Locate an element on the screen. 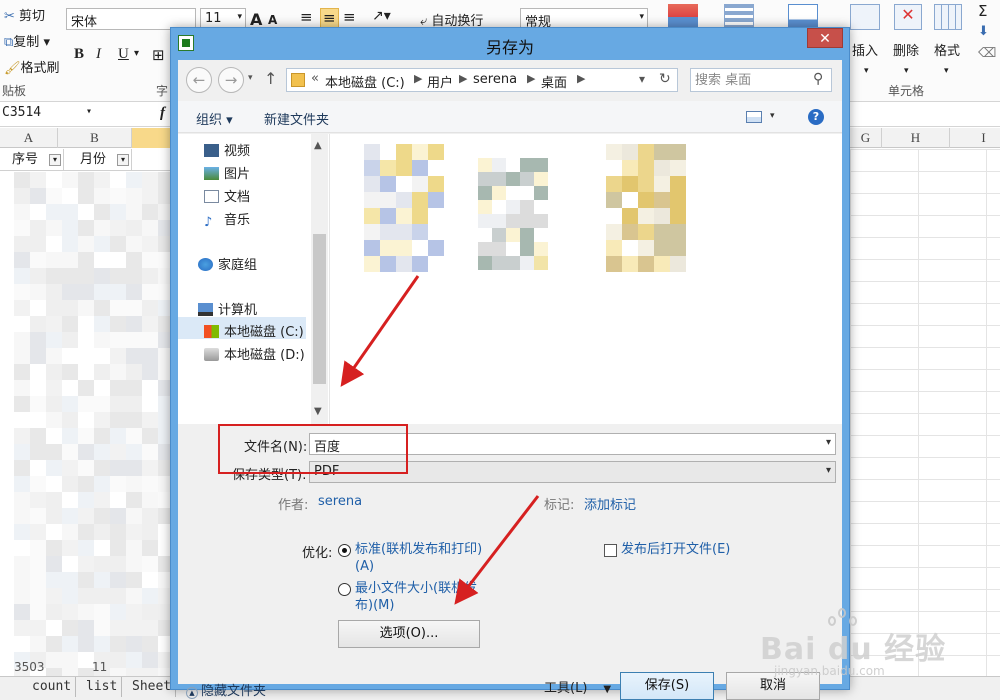 The width and height of the screenshot is (1000, 700). nav-item-homegroup: 家庭组 is located at coordinates (227, 263).